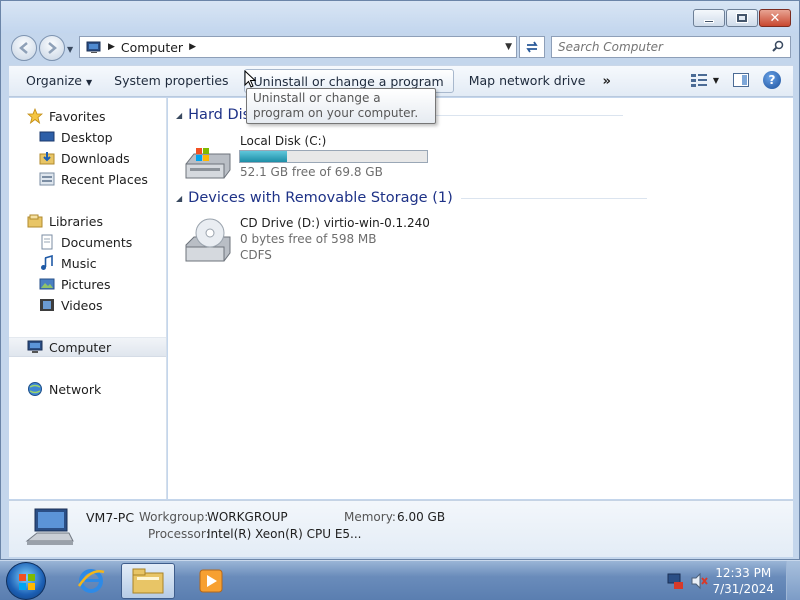 This screenshot has width=800, height=600. I want to click on toolbar-right: ▼ ?, so click(735, 80).